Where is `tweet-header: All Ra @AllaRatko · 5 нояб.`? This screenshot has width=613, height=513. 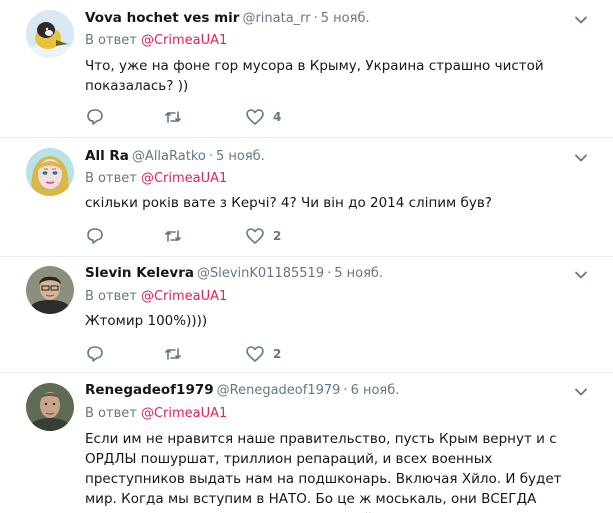 tweet-header: All Ra @AllaRatko · 5 нояб. is located at coordinates (175, 156).